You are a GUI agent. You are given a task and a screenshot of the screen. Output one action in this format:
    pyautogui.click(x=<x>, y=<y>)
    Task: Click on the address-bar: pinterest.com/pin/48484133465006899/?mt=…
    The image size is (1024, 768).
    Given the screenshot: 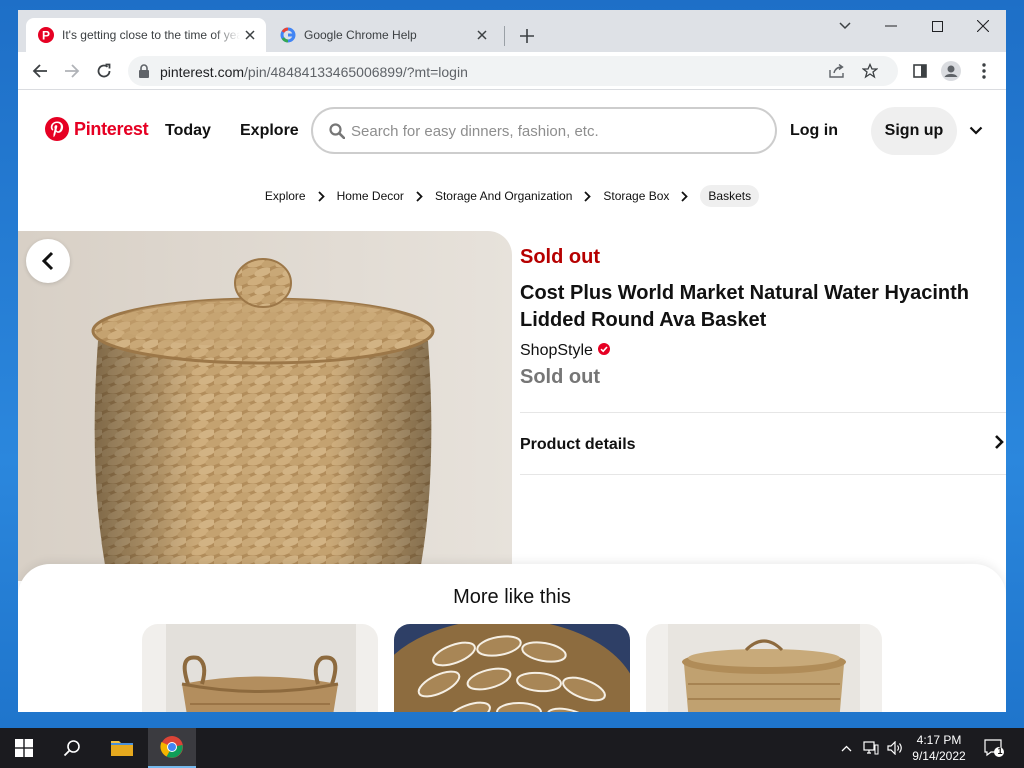 What is the action you would take?
    pyautogui.click(x=513, y=71)
    